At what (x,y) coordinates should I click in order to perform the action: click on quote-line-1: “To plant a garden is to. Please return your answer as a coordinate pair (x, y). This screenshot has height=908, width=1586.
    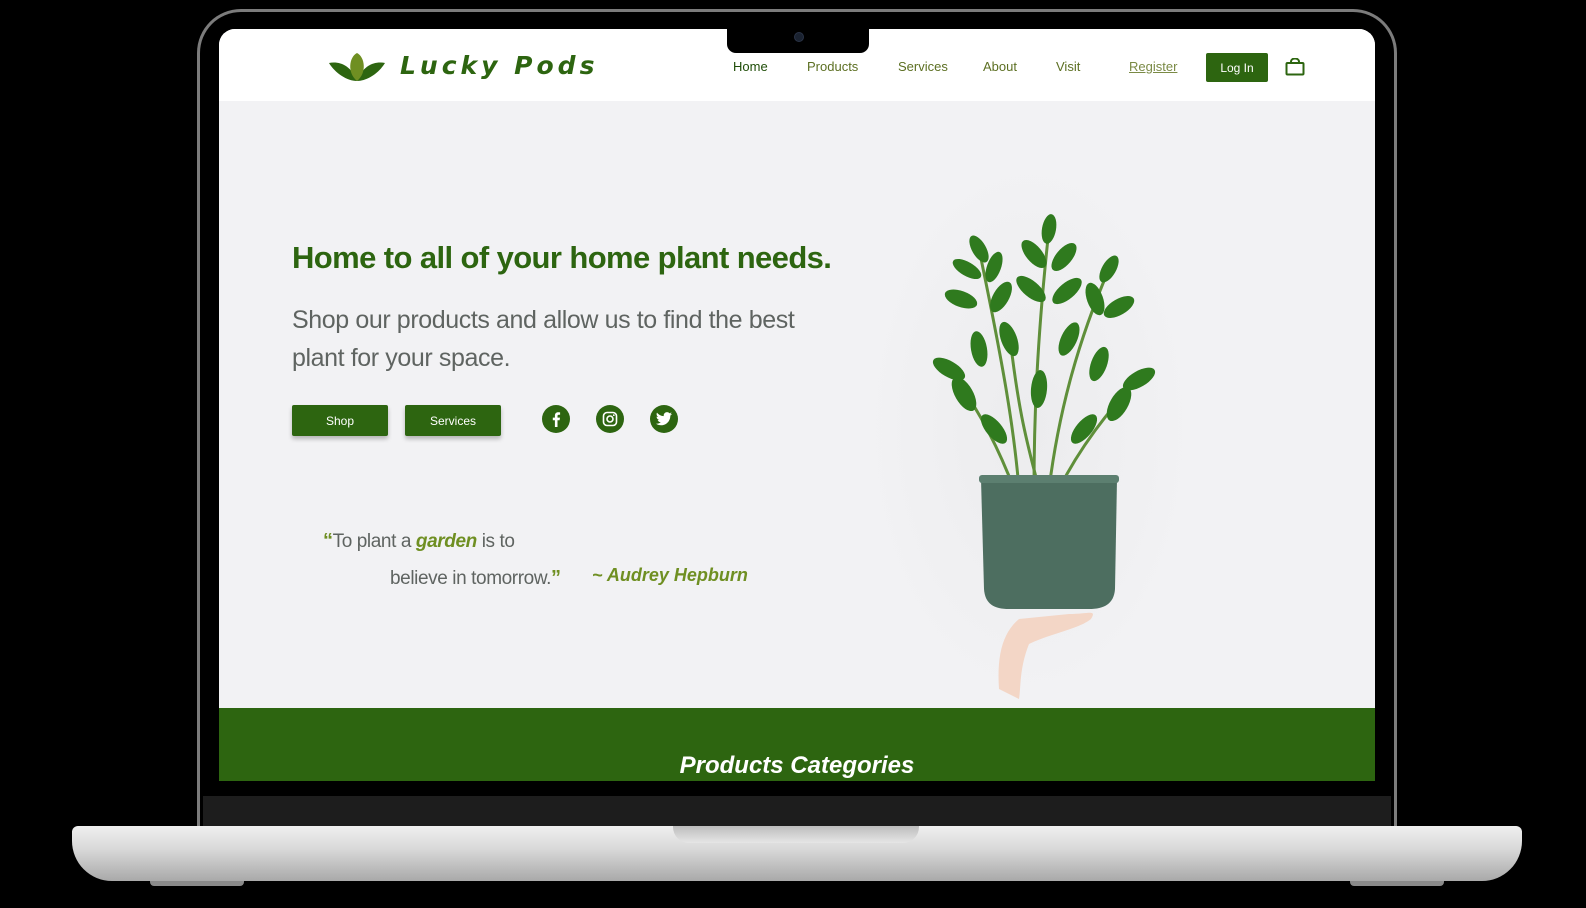
    Looking at the image, I should click on (419, 541).